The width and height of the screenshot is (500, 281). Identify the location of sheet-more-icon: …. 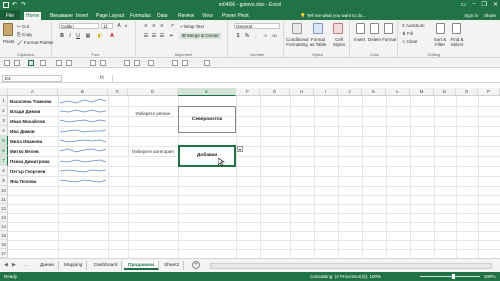
(26, 265).